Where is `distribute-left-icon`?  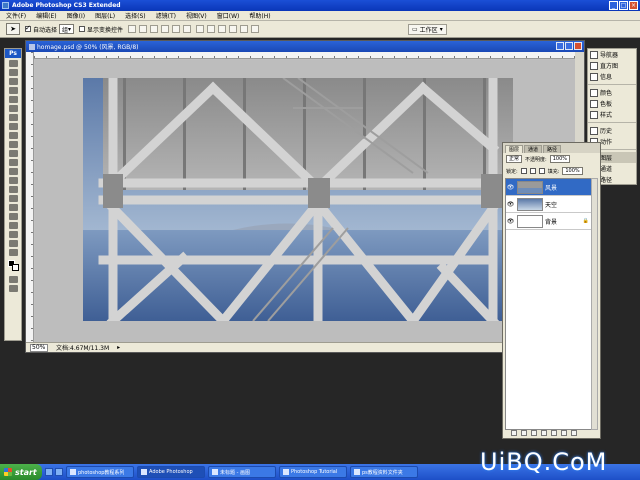
distribute-left-icon is located at coordinates (233, 29).